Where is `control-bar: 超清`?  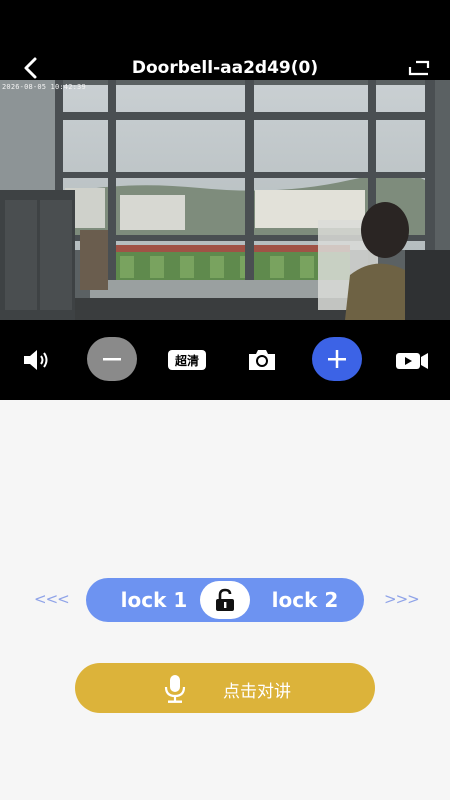 control-bar: 超清 is located at coordinates (225, 360).